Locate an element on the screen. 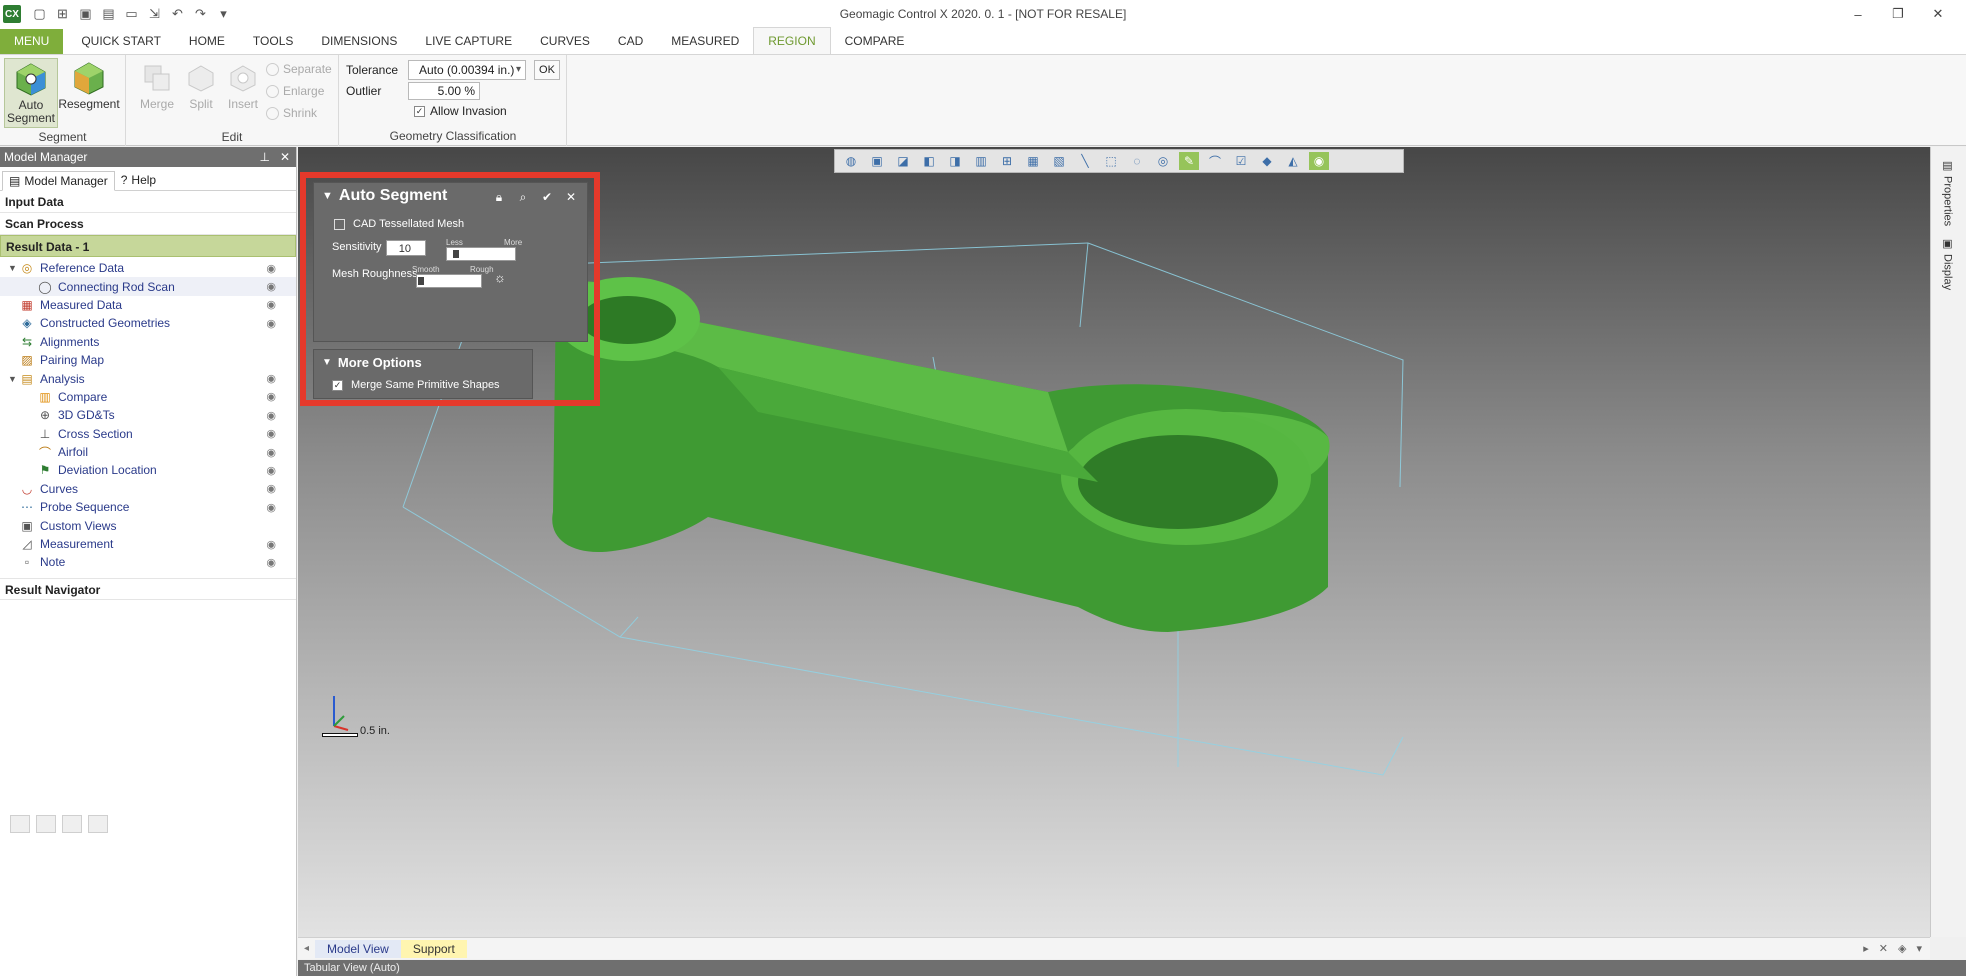 Image resolution: width=1966 pixels, height=976 pixels. confirm-check-icon: ✔ is located at coordinates (547, 197).